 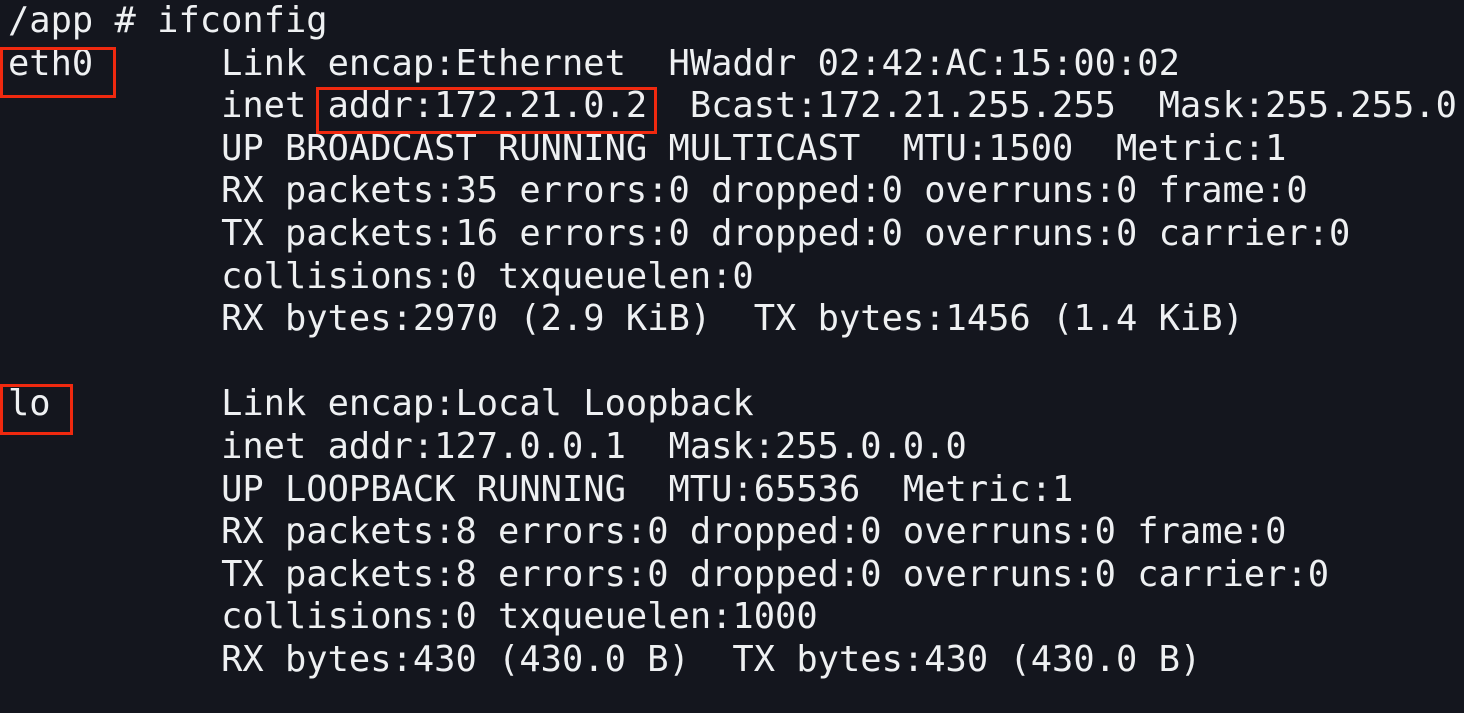 What do you see at coordinates (36, 409) in the screenshot?
I see `highlight-box-lo` at bounding box center [36, 409].